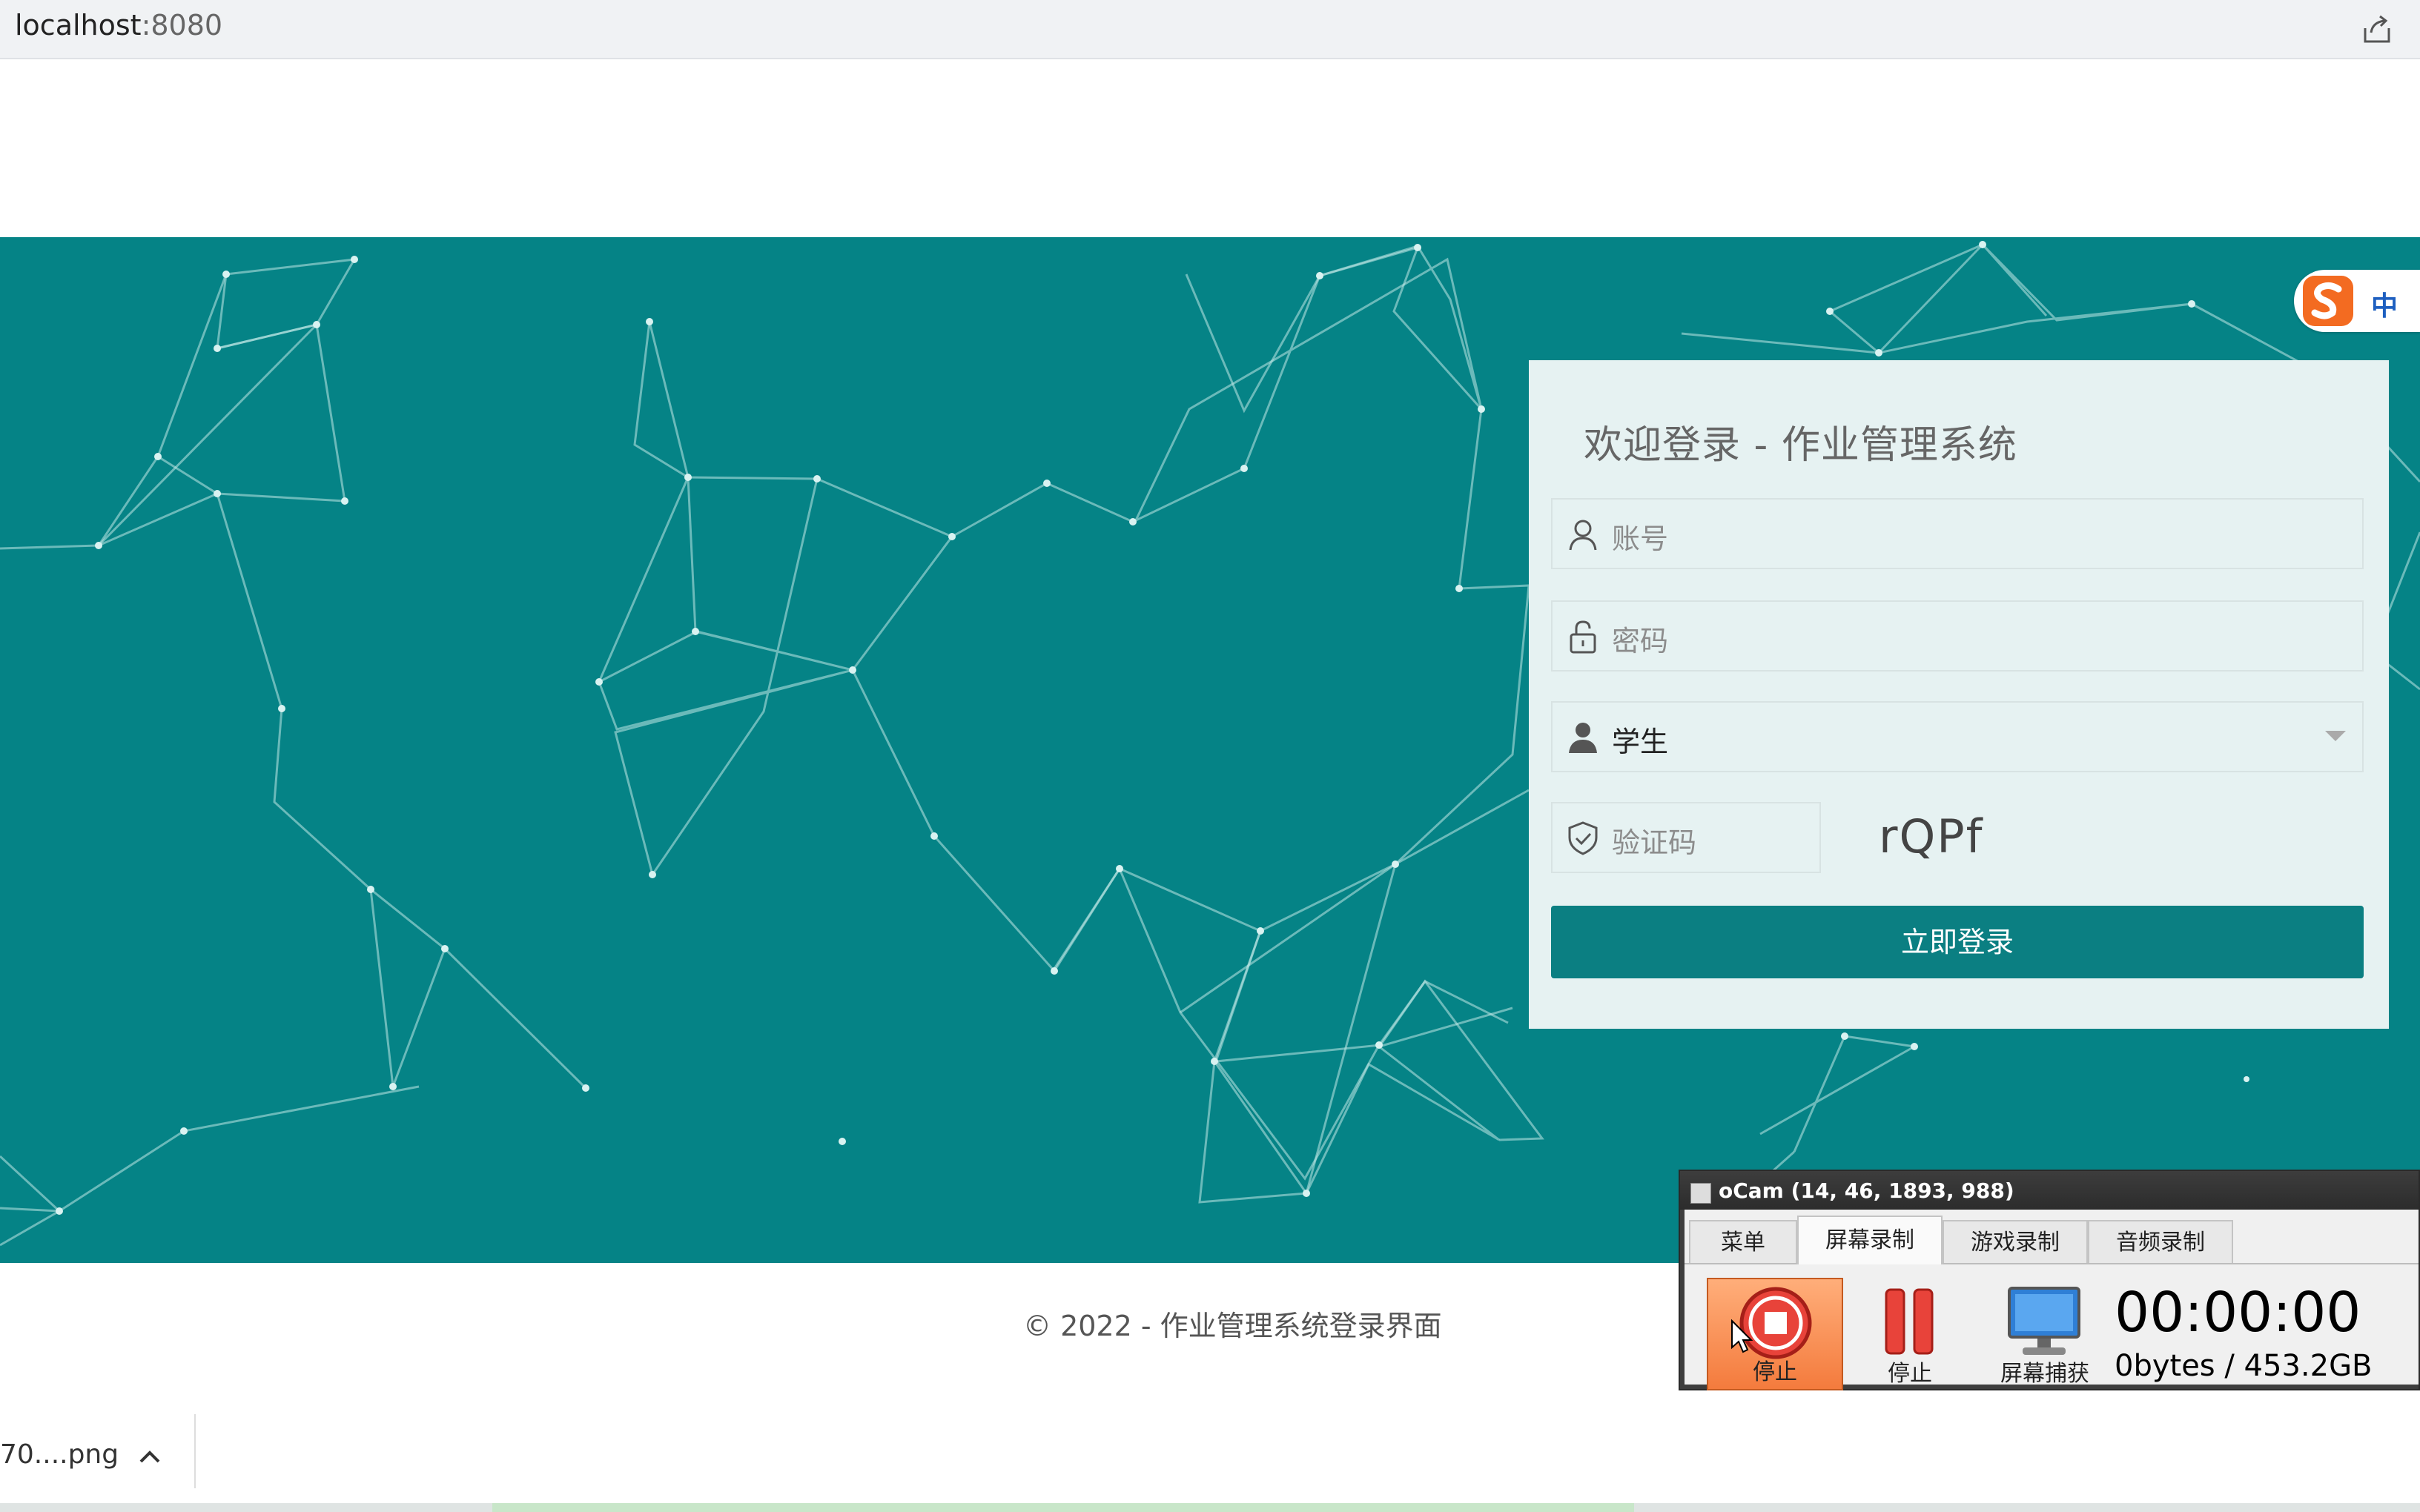  Describe the element at coordinates (1654, 843) in the screenshot. I see `captcha-placeholder: 验证码` at that location.